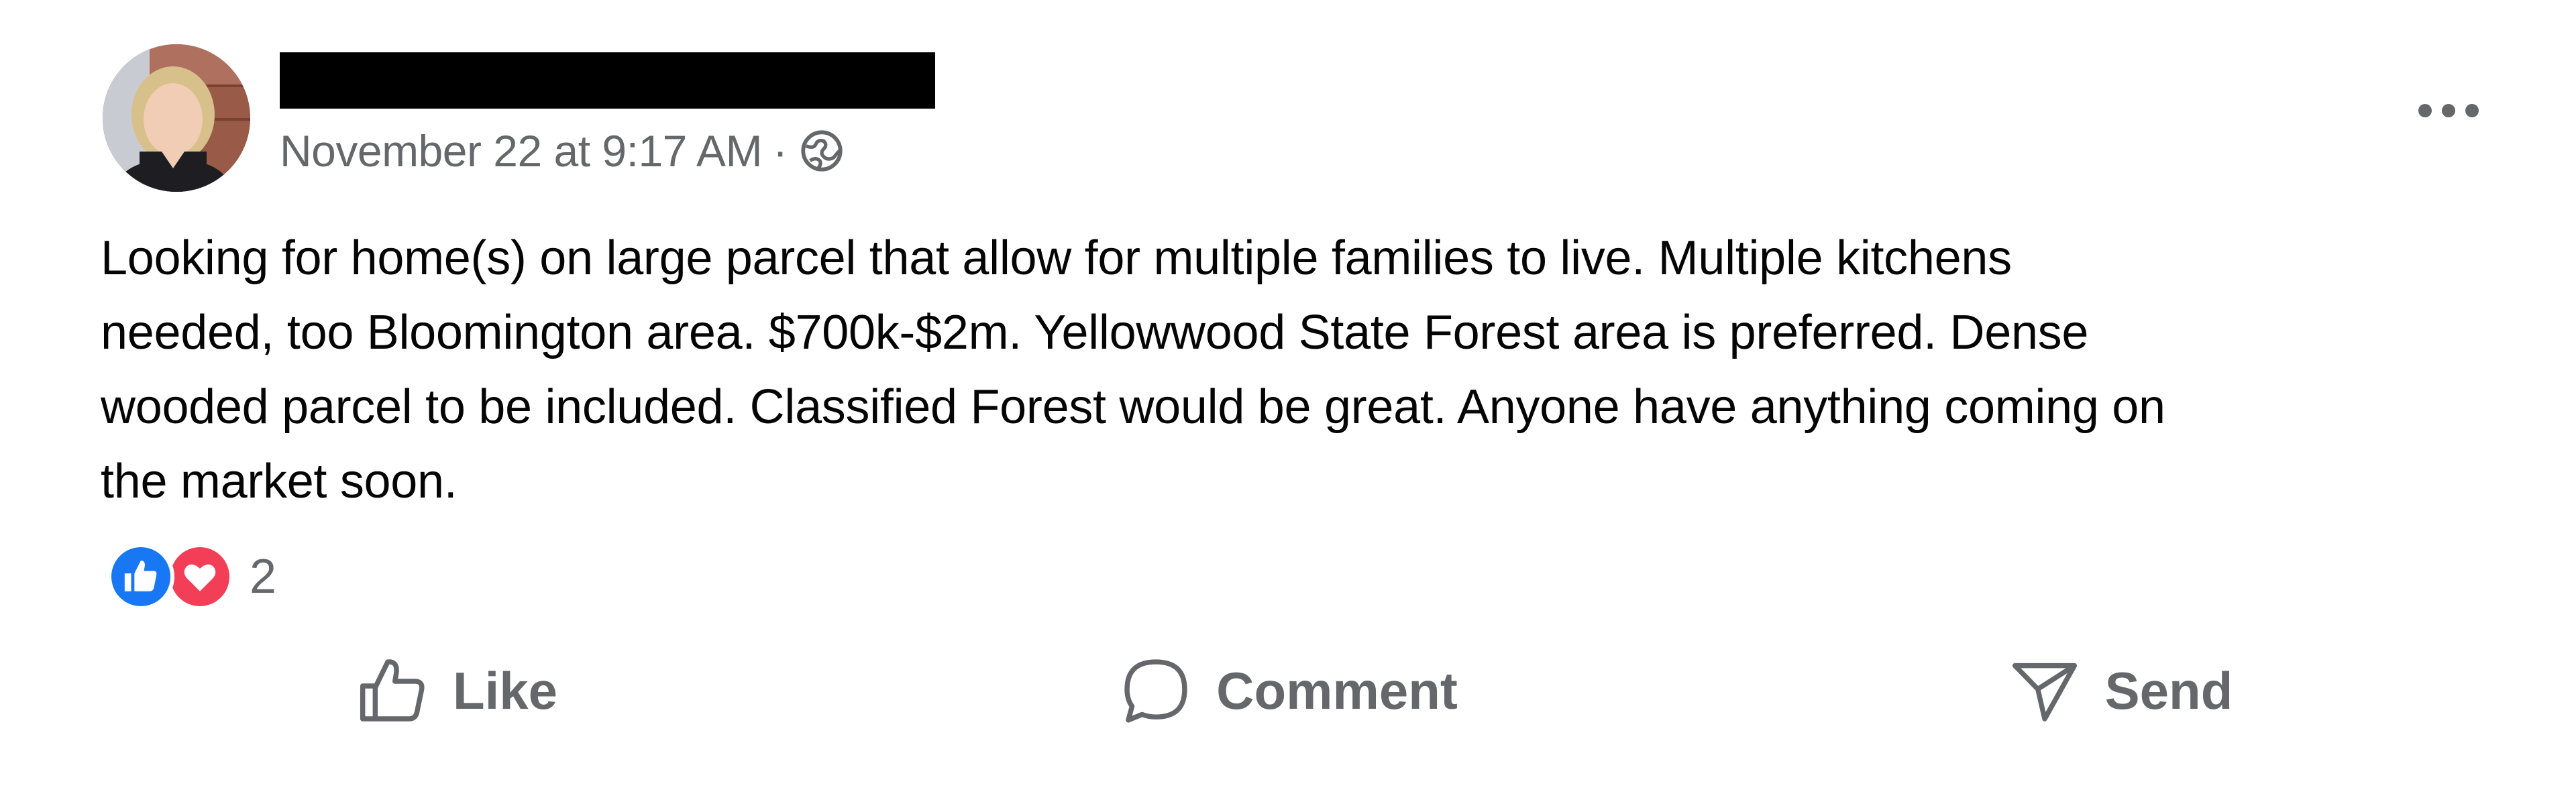 The height and width of the screenshot is (804, 2576). I want to click on globe-icon, so click(821, 150).